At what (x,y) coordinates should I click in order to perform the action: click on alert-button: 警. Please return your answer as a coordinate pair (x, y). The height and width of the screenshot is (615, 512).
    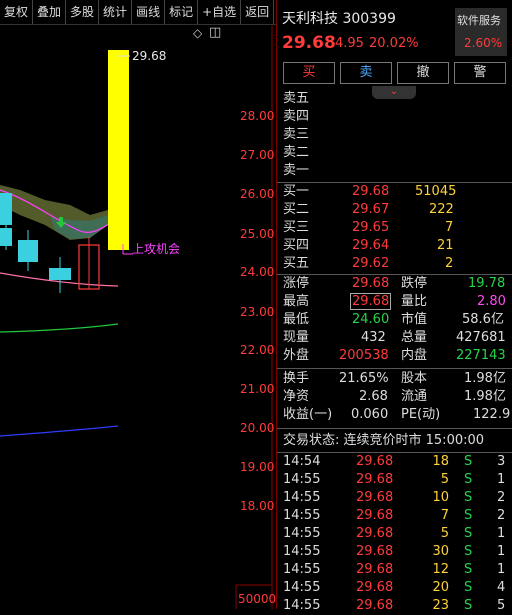
    Looking at the image, I should click on (480, 73).